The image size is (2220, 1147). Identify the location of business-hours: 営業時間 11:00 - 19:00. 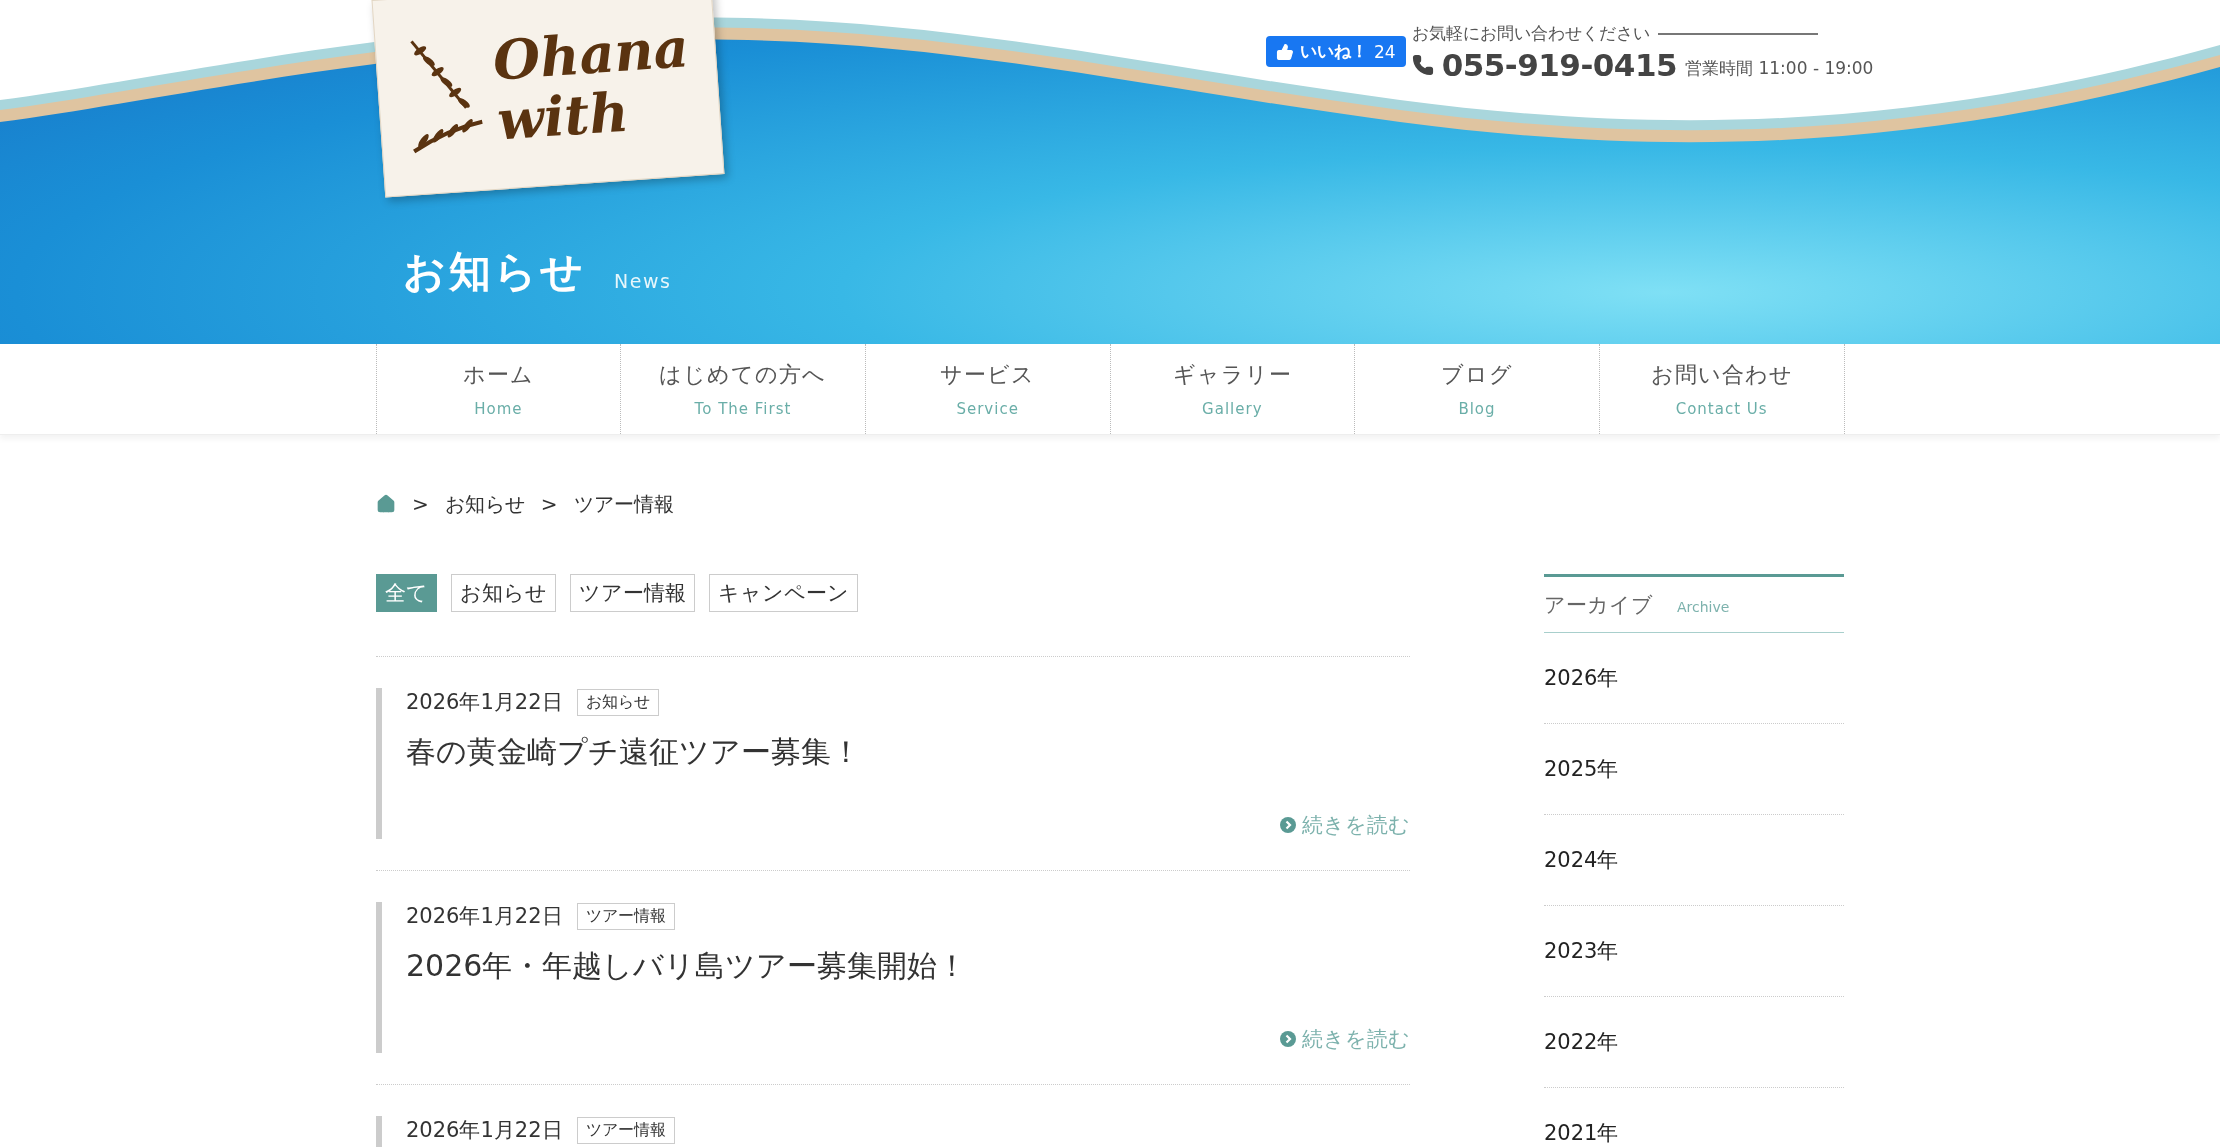
(1779, 68).